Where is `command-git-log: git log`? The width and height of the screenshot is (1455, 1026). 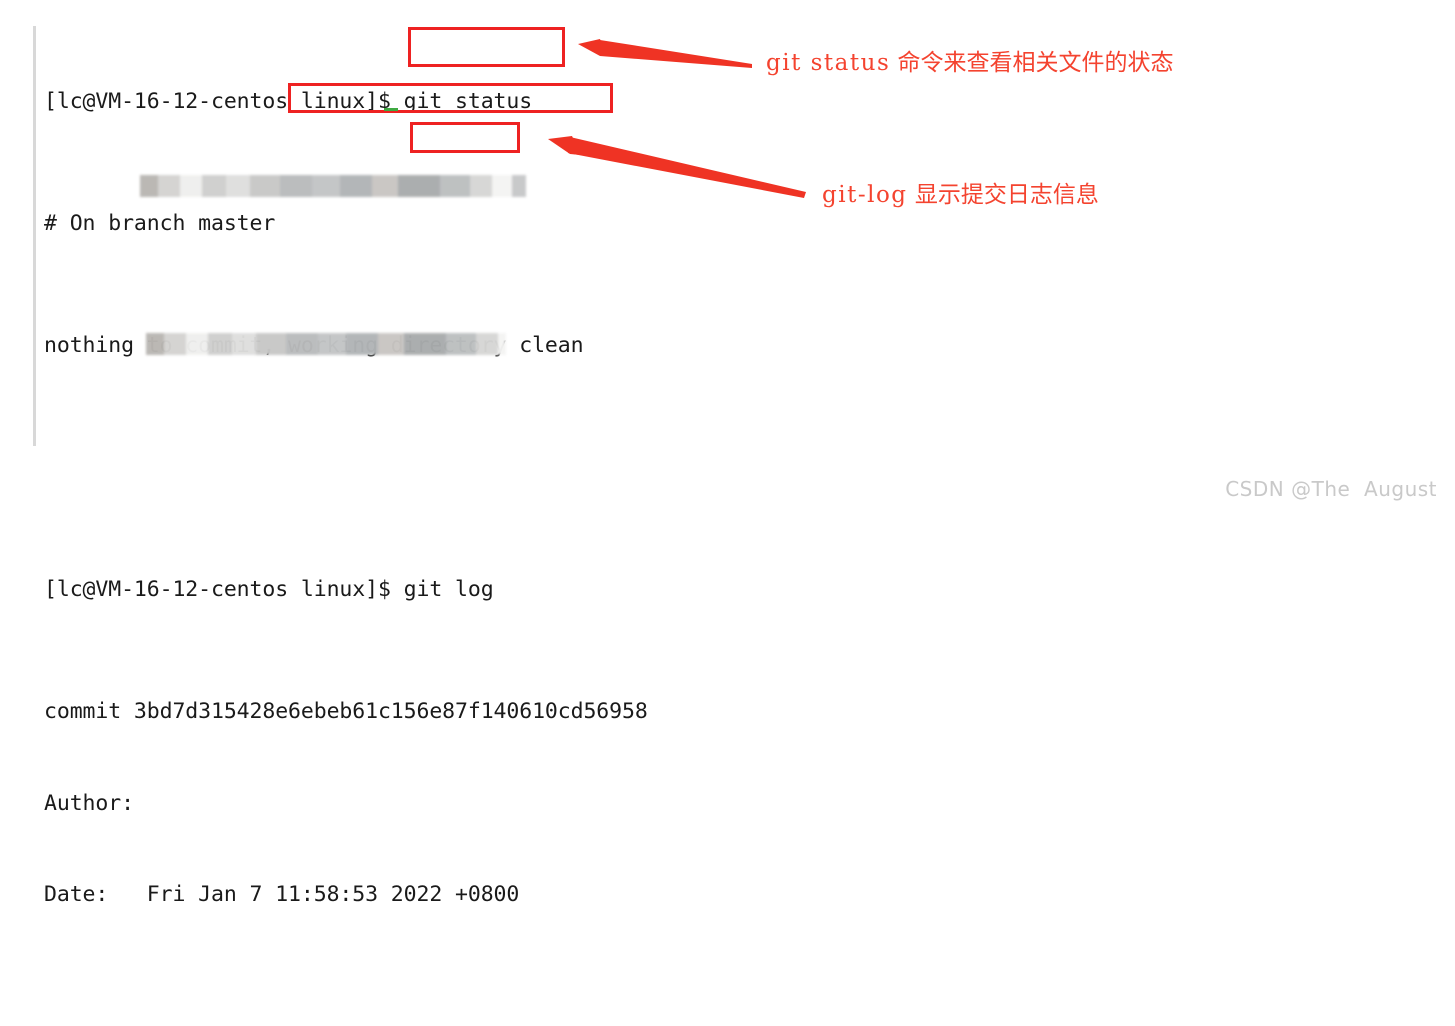
command-git-log: git log is located at coordinates (448, 589).